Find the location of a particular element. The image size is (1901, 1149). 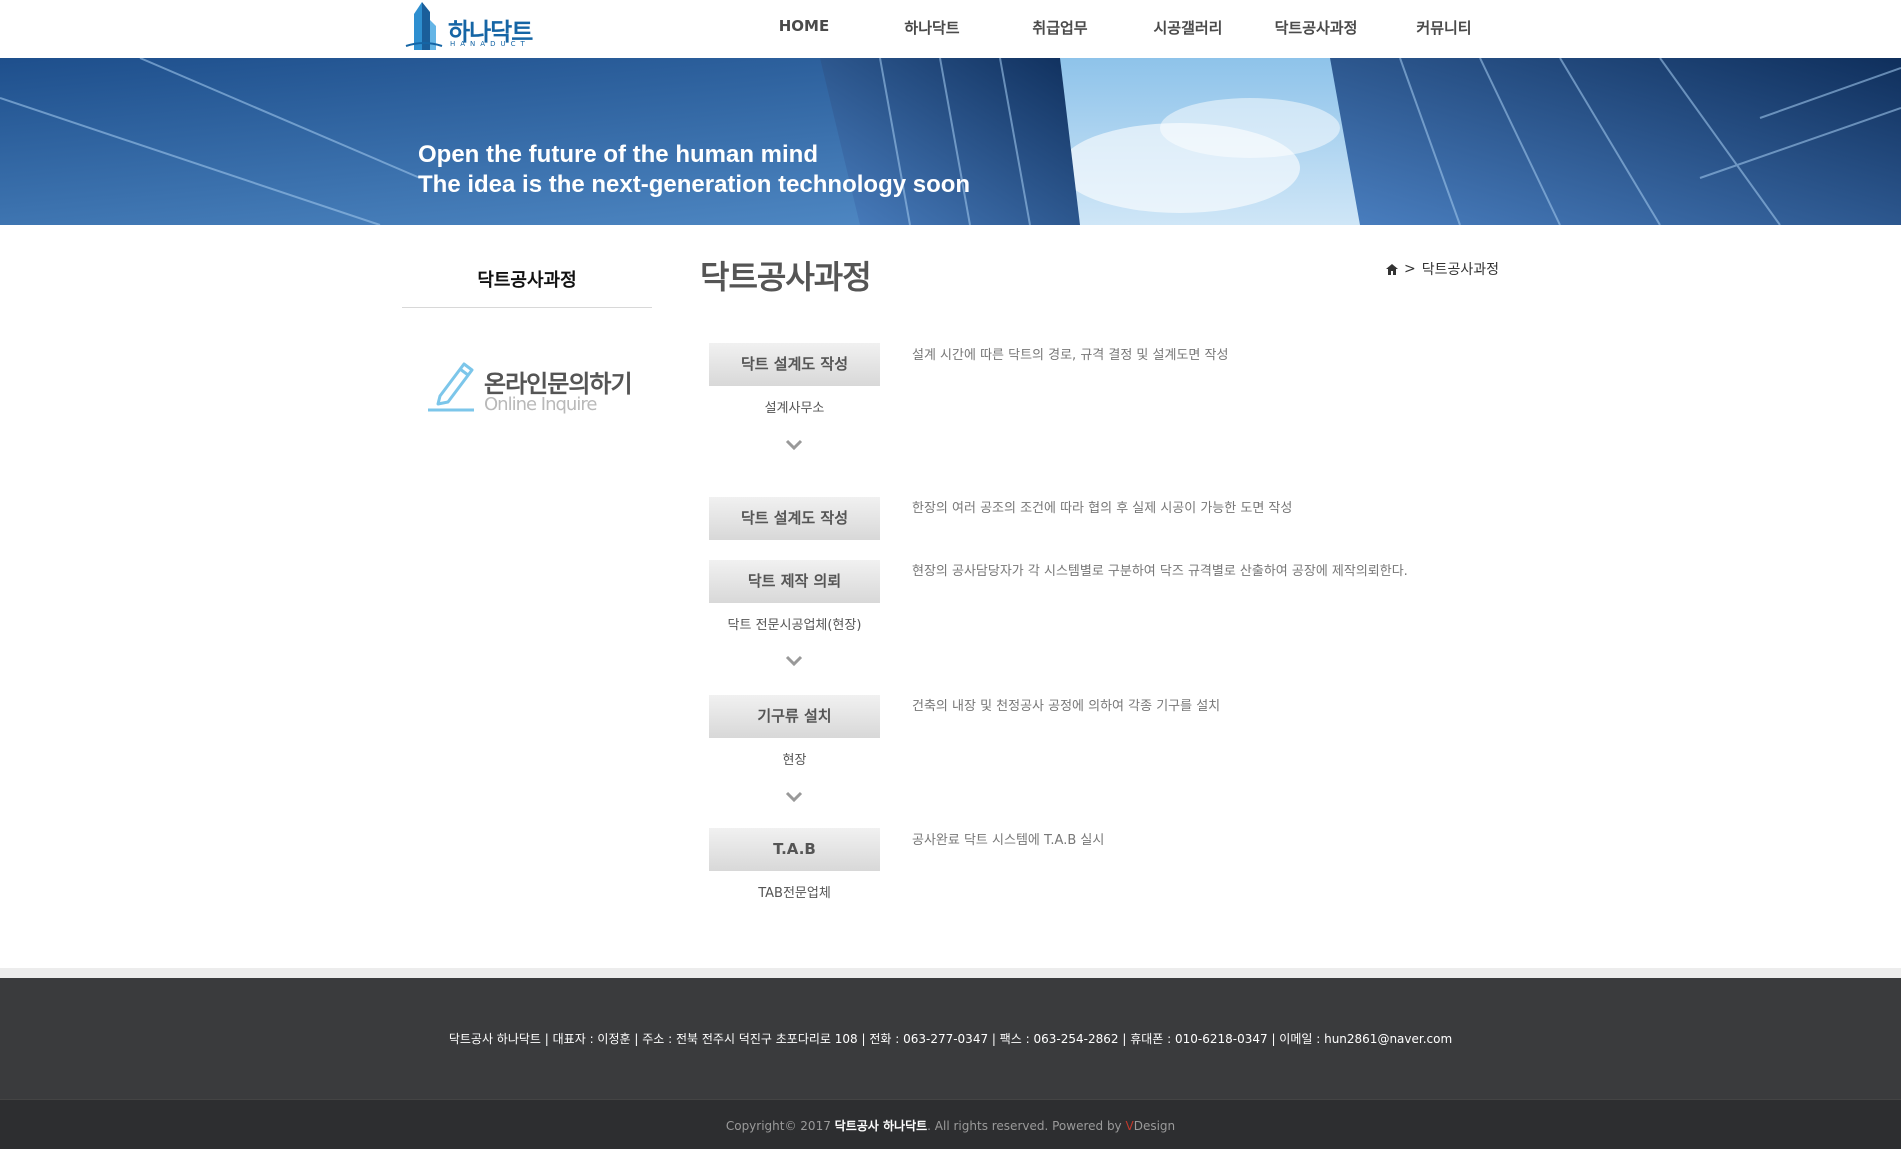

step-desc: 한장의 여러 공조의 조건에 따라 협의 후 실제 시공이 가능한 도면 작성 is located at coordinates (1102, 508).